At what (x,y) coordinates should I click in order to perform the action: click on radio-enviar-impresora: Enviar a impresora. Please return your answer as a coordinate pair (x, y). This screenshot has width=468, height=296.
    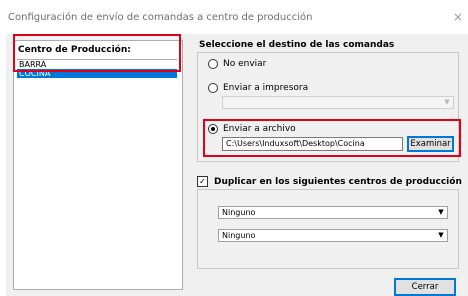
    Looking at the image, I should click on (258, 88).